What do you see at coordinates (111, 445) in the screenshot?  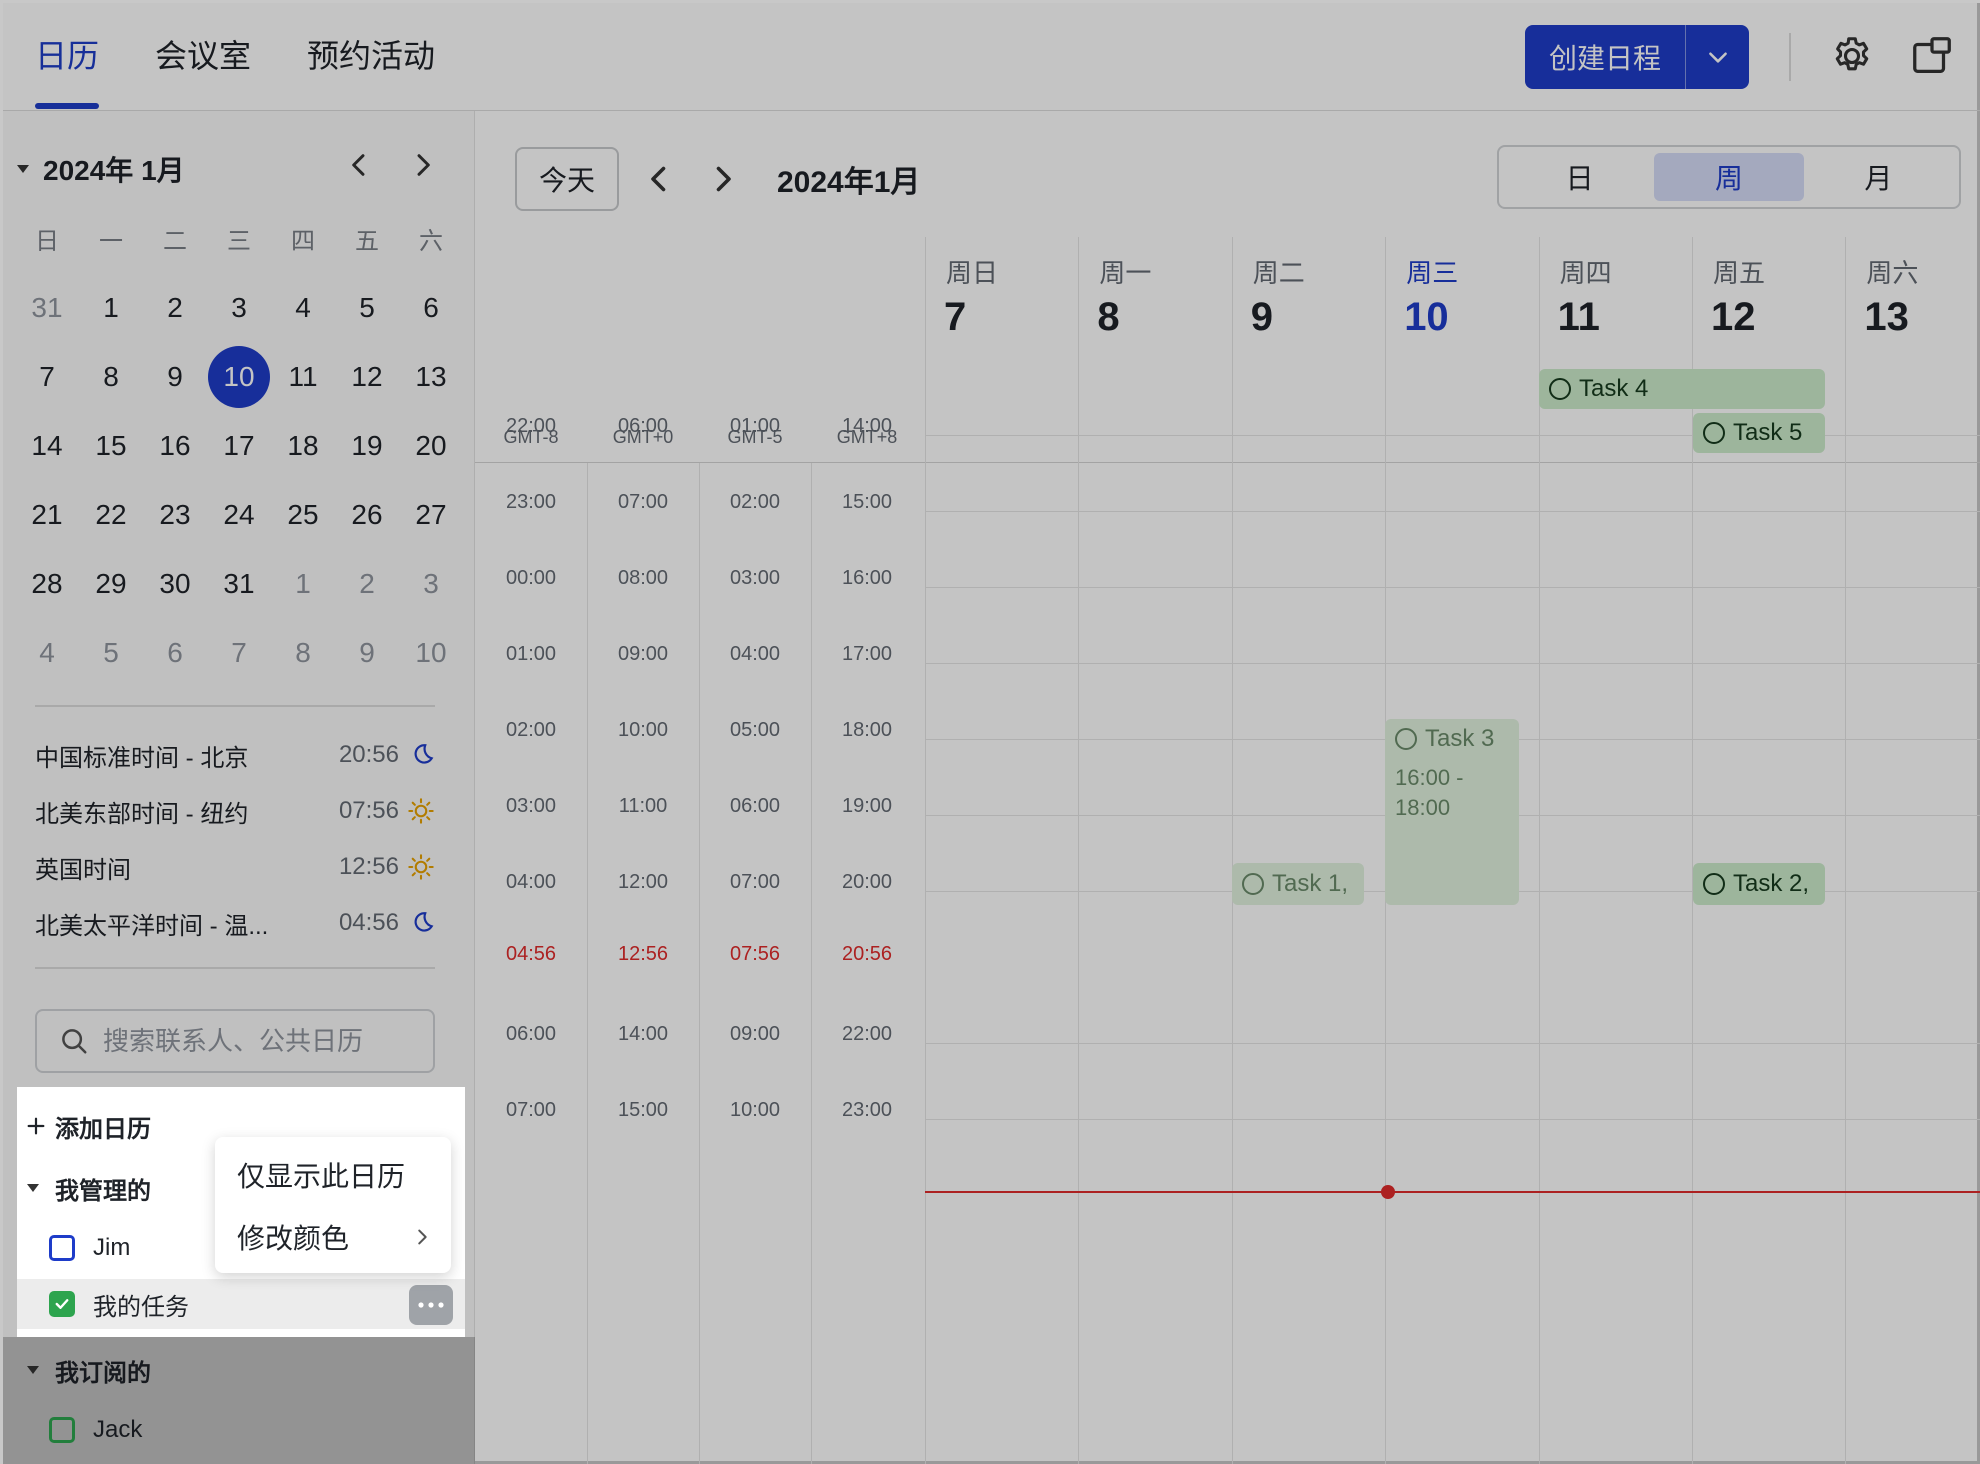 I see `mini-day: 15` at bounding box center [111, 445].